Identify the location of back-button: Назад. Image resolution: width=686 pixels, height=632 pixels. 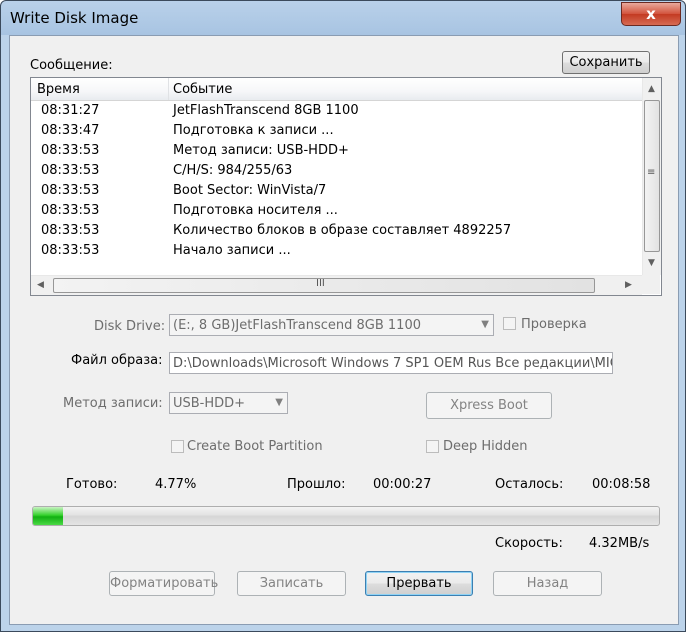
(547, 583).